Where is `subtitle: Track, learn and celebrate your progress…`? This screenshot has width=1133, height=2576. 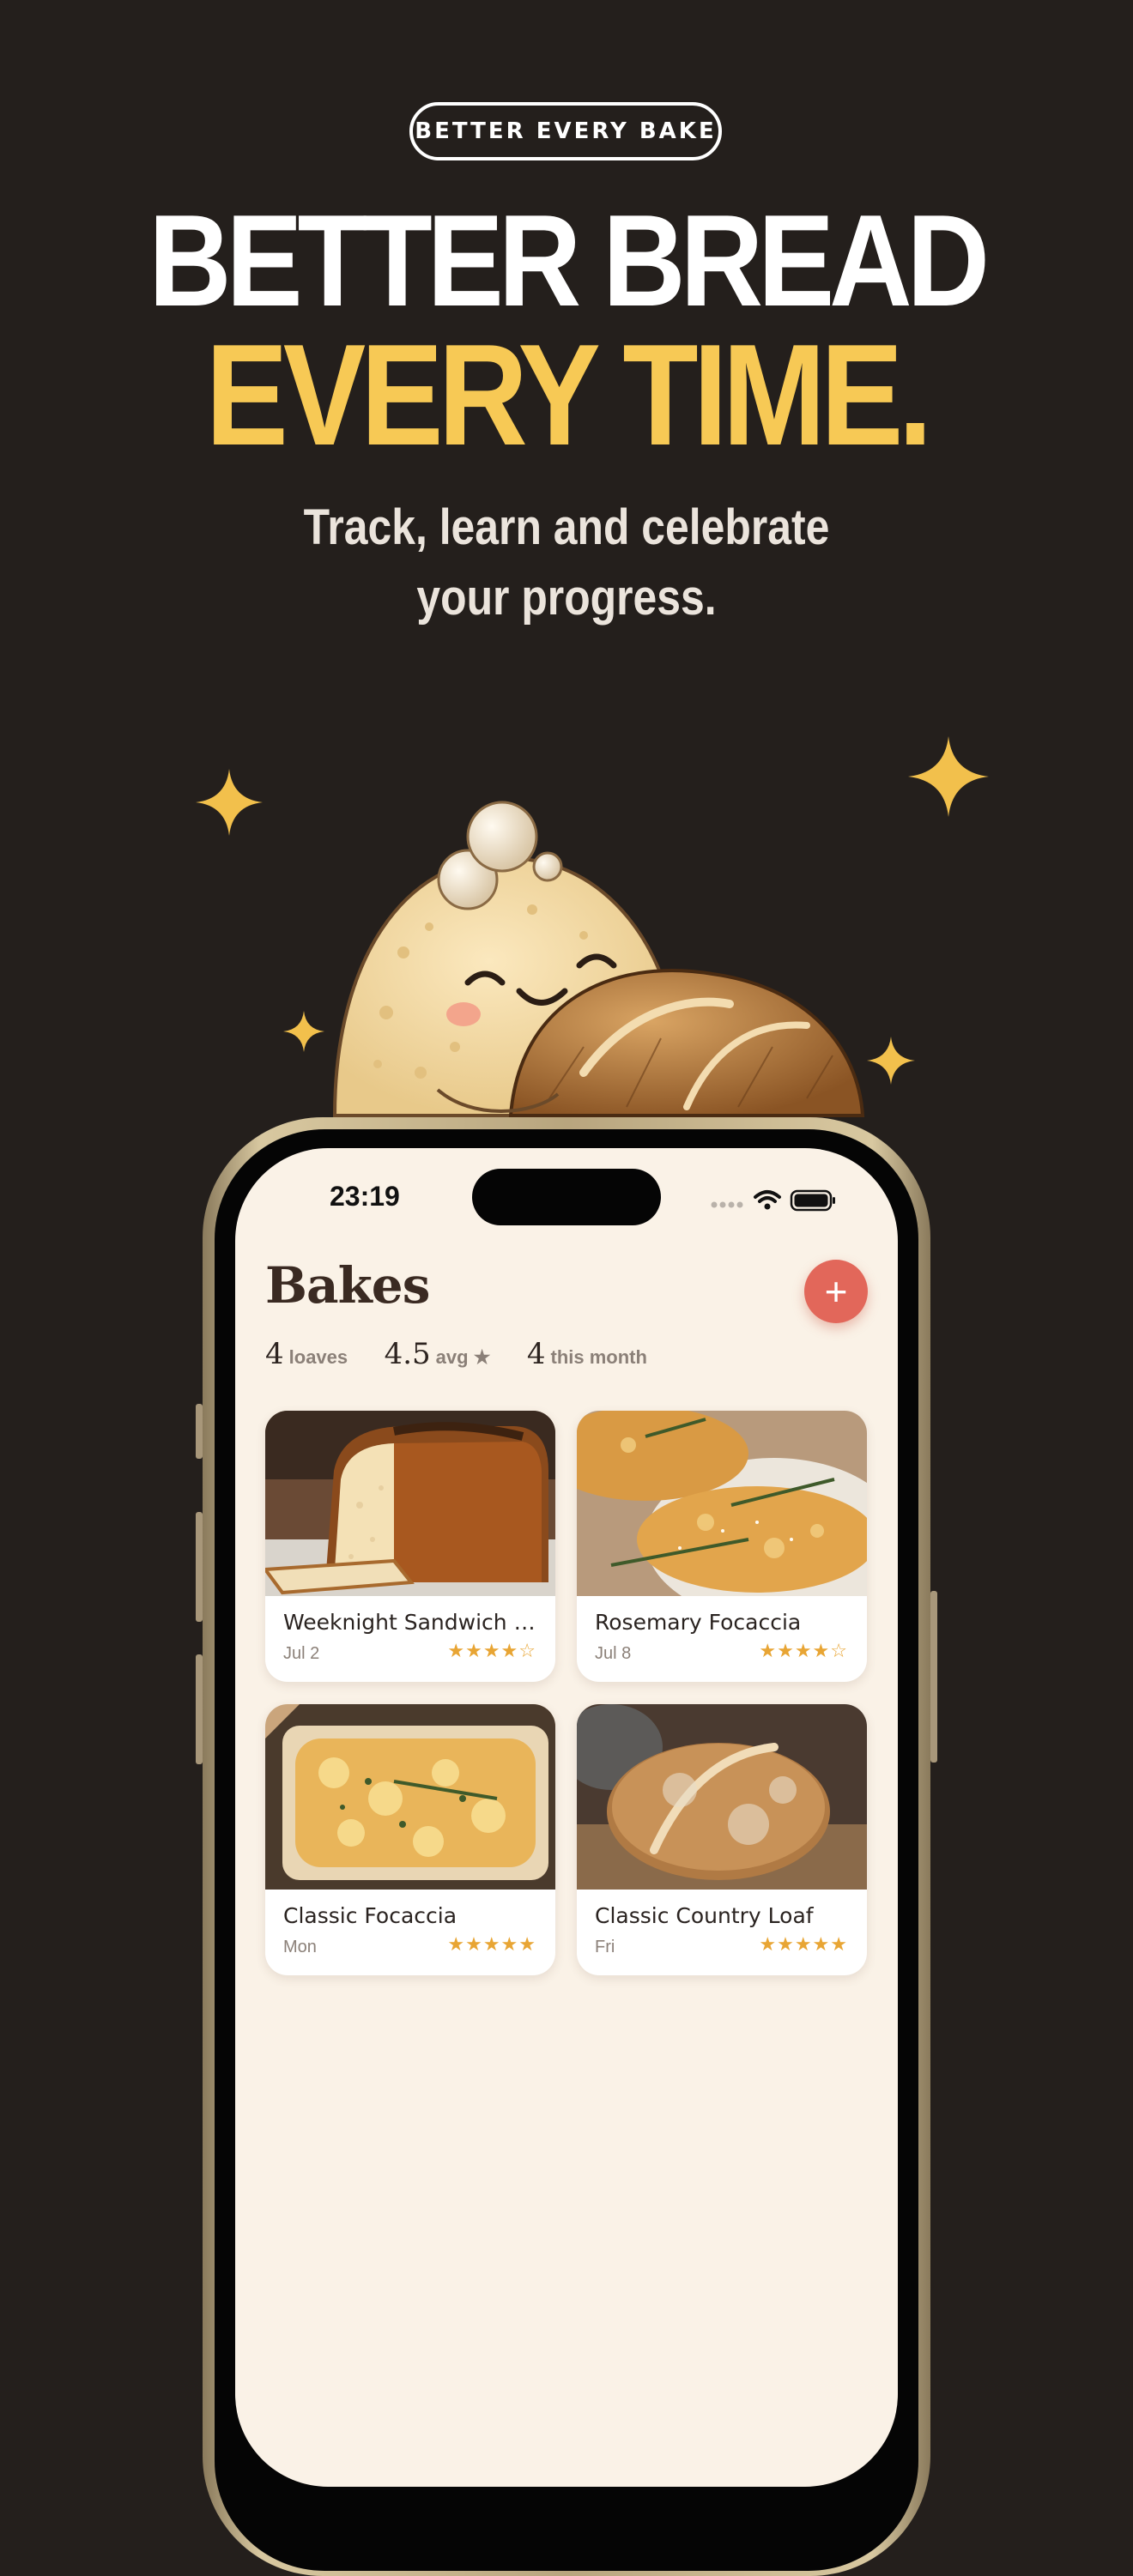
subtitle: Track, learn and celebrate your progress… is located at coordinates (566, 563).